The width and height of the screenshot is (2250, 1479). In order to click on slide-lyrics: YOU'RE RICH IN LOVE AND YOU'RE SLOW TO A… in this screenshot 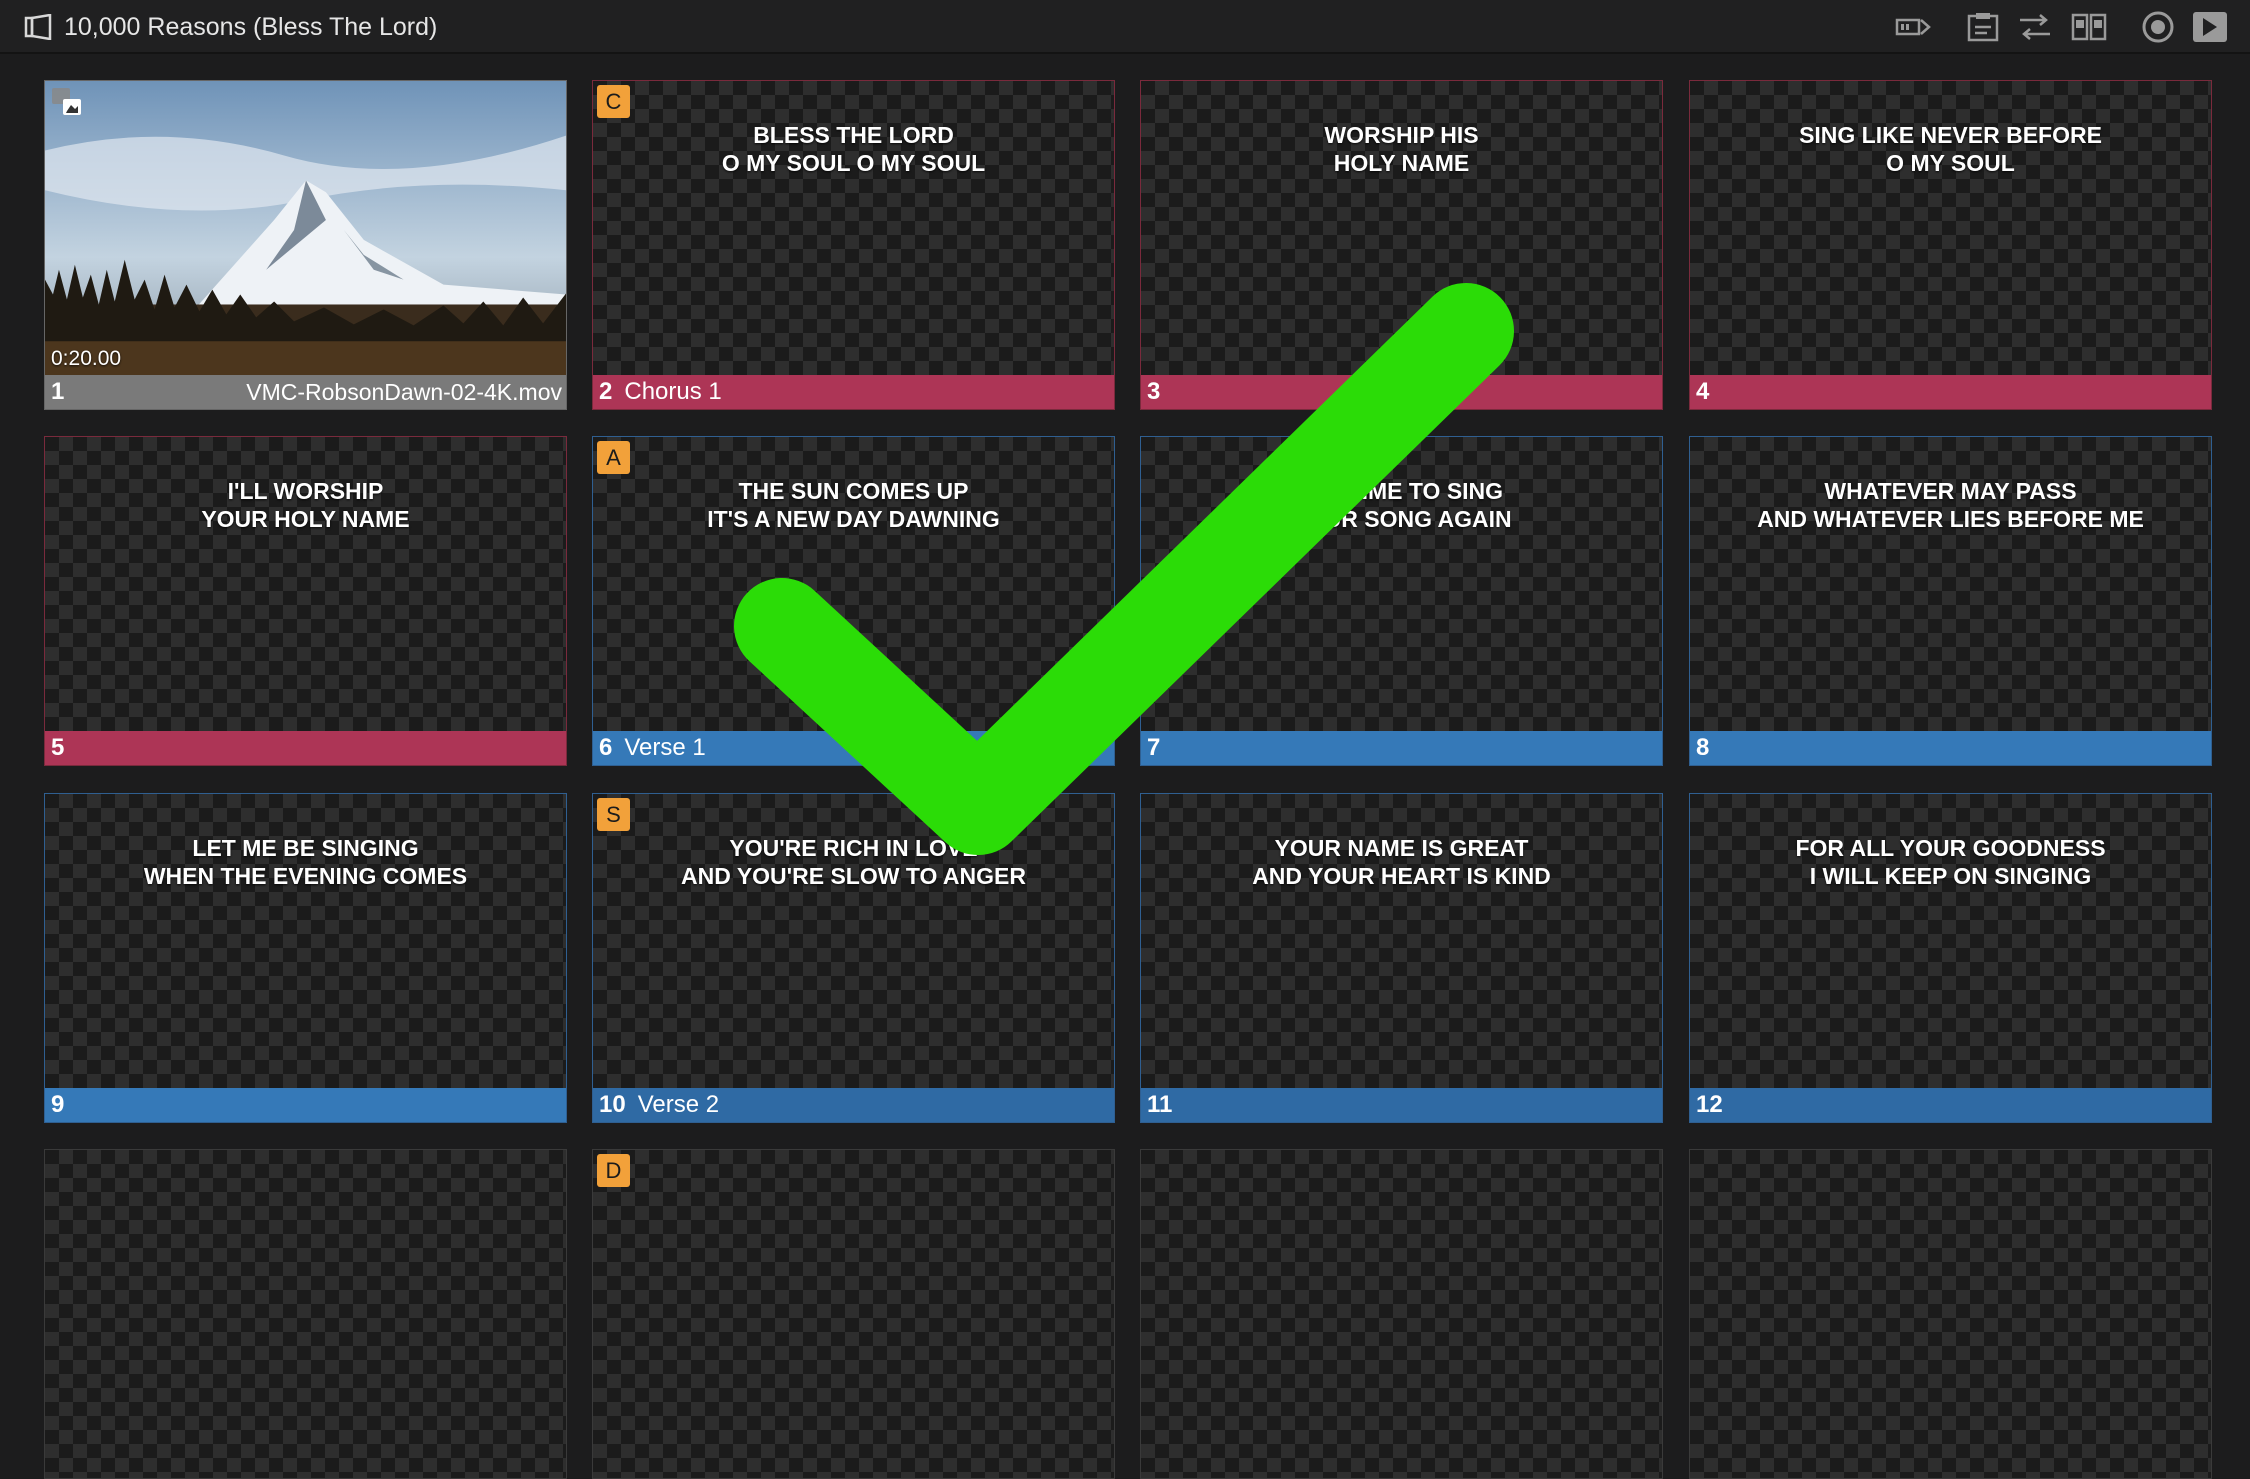, I will do `click(853, 862)`.